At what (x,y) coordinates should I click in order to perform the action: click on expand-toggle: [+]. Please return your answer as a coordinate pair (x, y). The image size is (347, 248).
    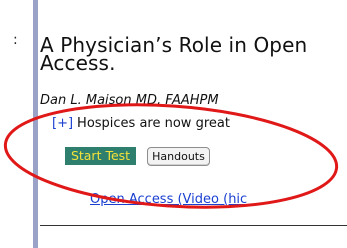
    Looking at the image, I should click on (62, 123).